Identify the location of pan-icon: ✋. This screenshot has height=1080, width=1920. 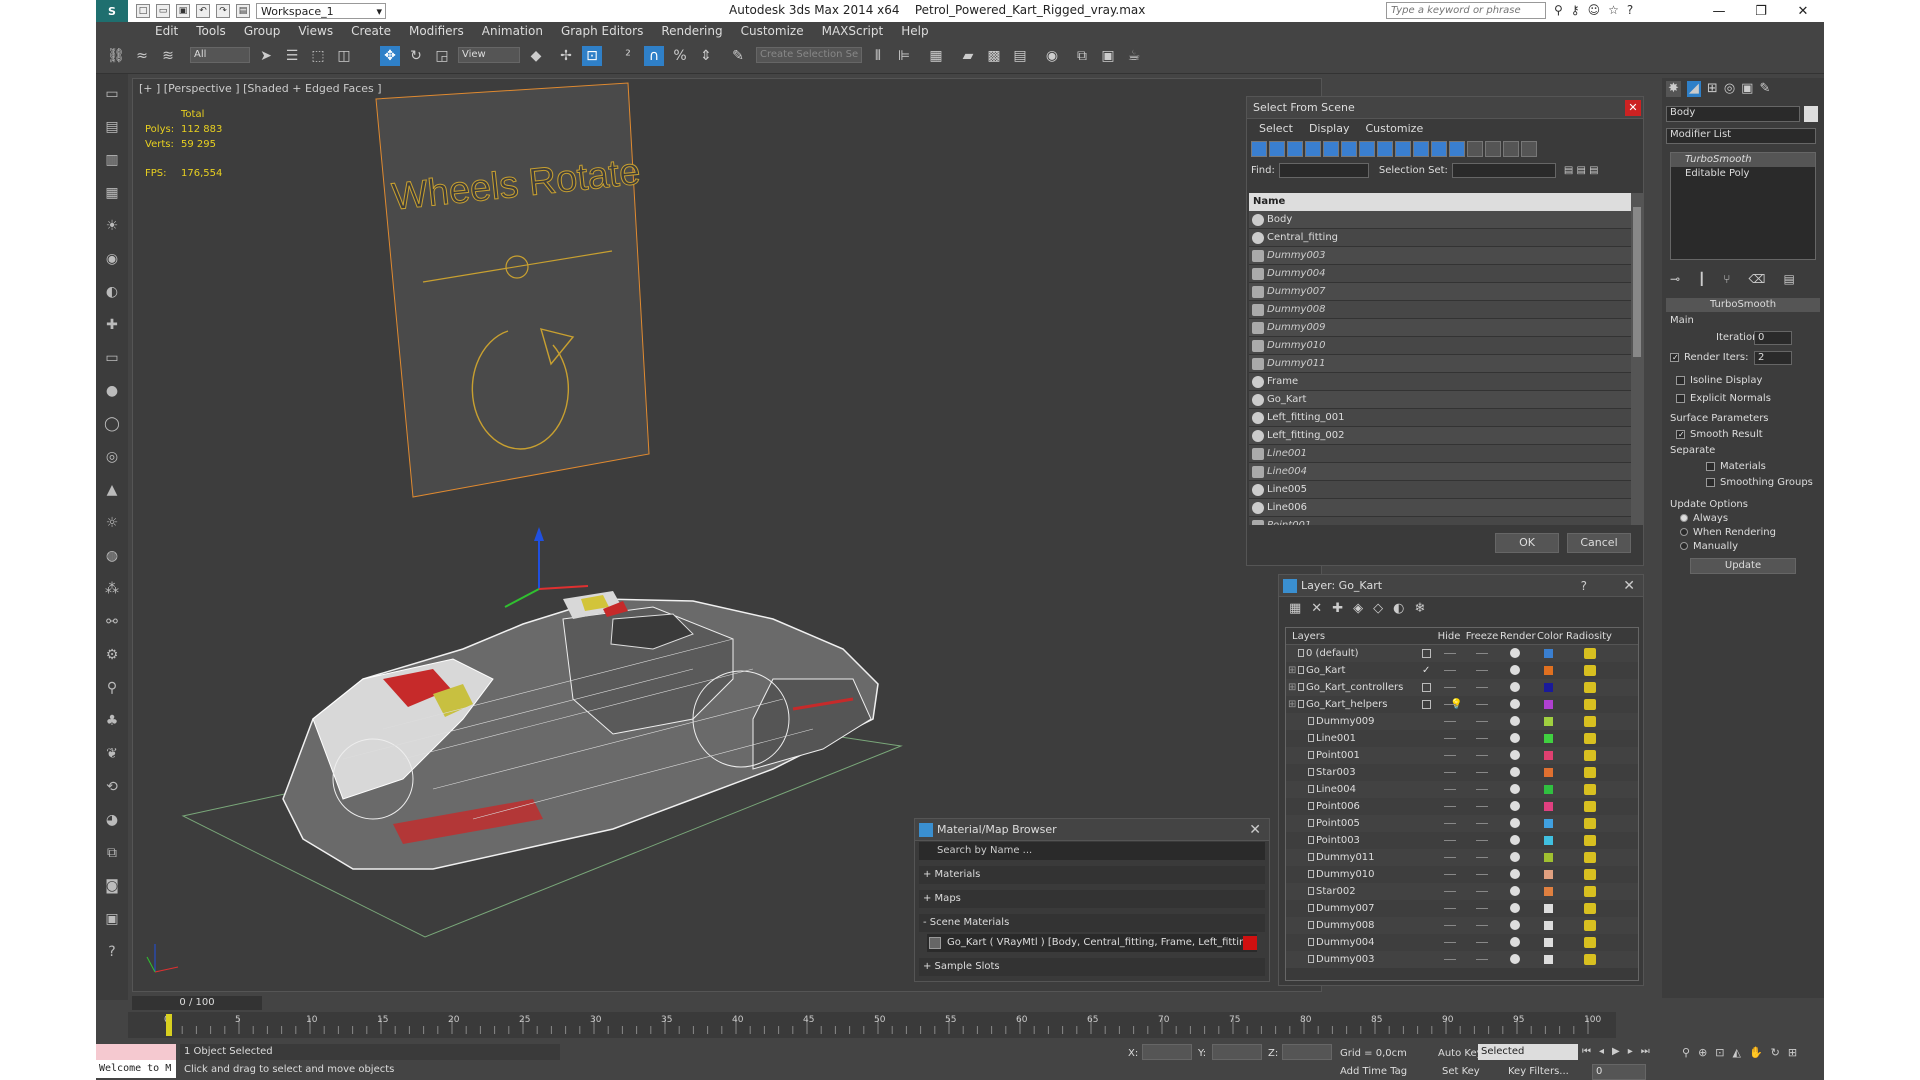
(1756, 1052).